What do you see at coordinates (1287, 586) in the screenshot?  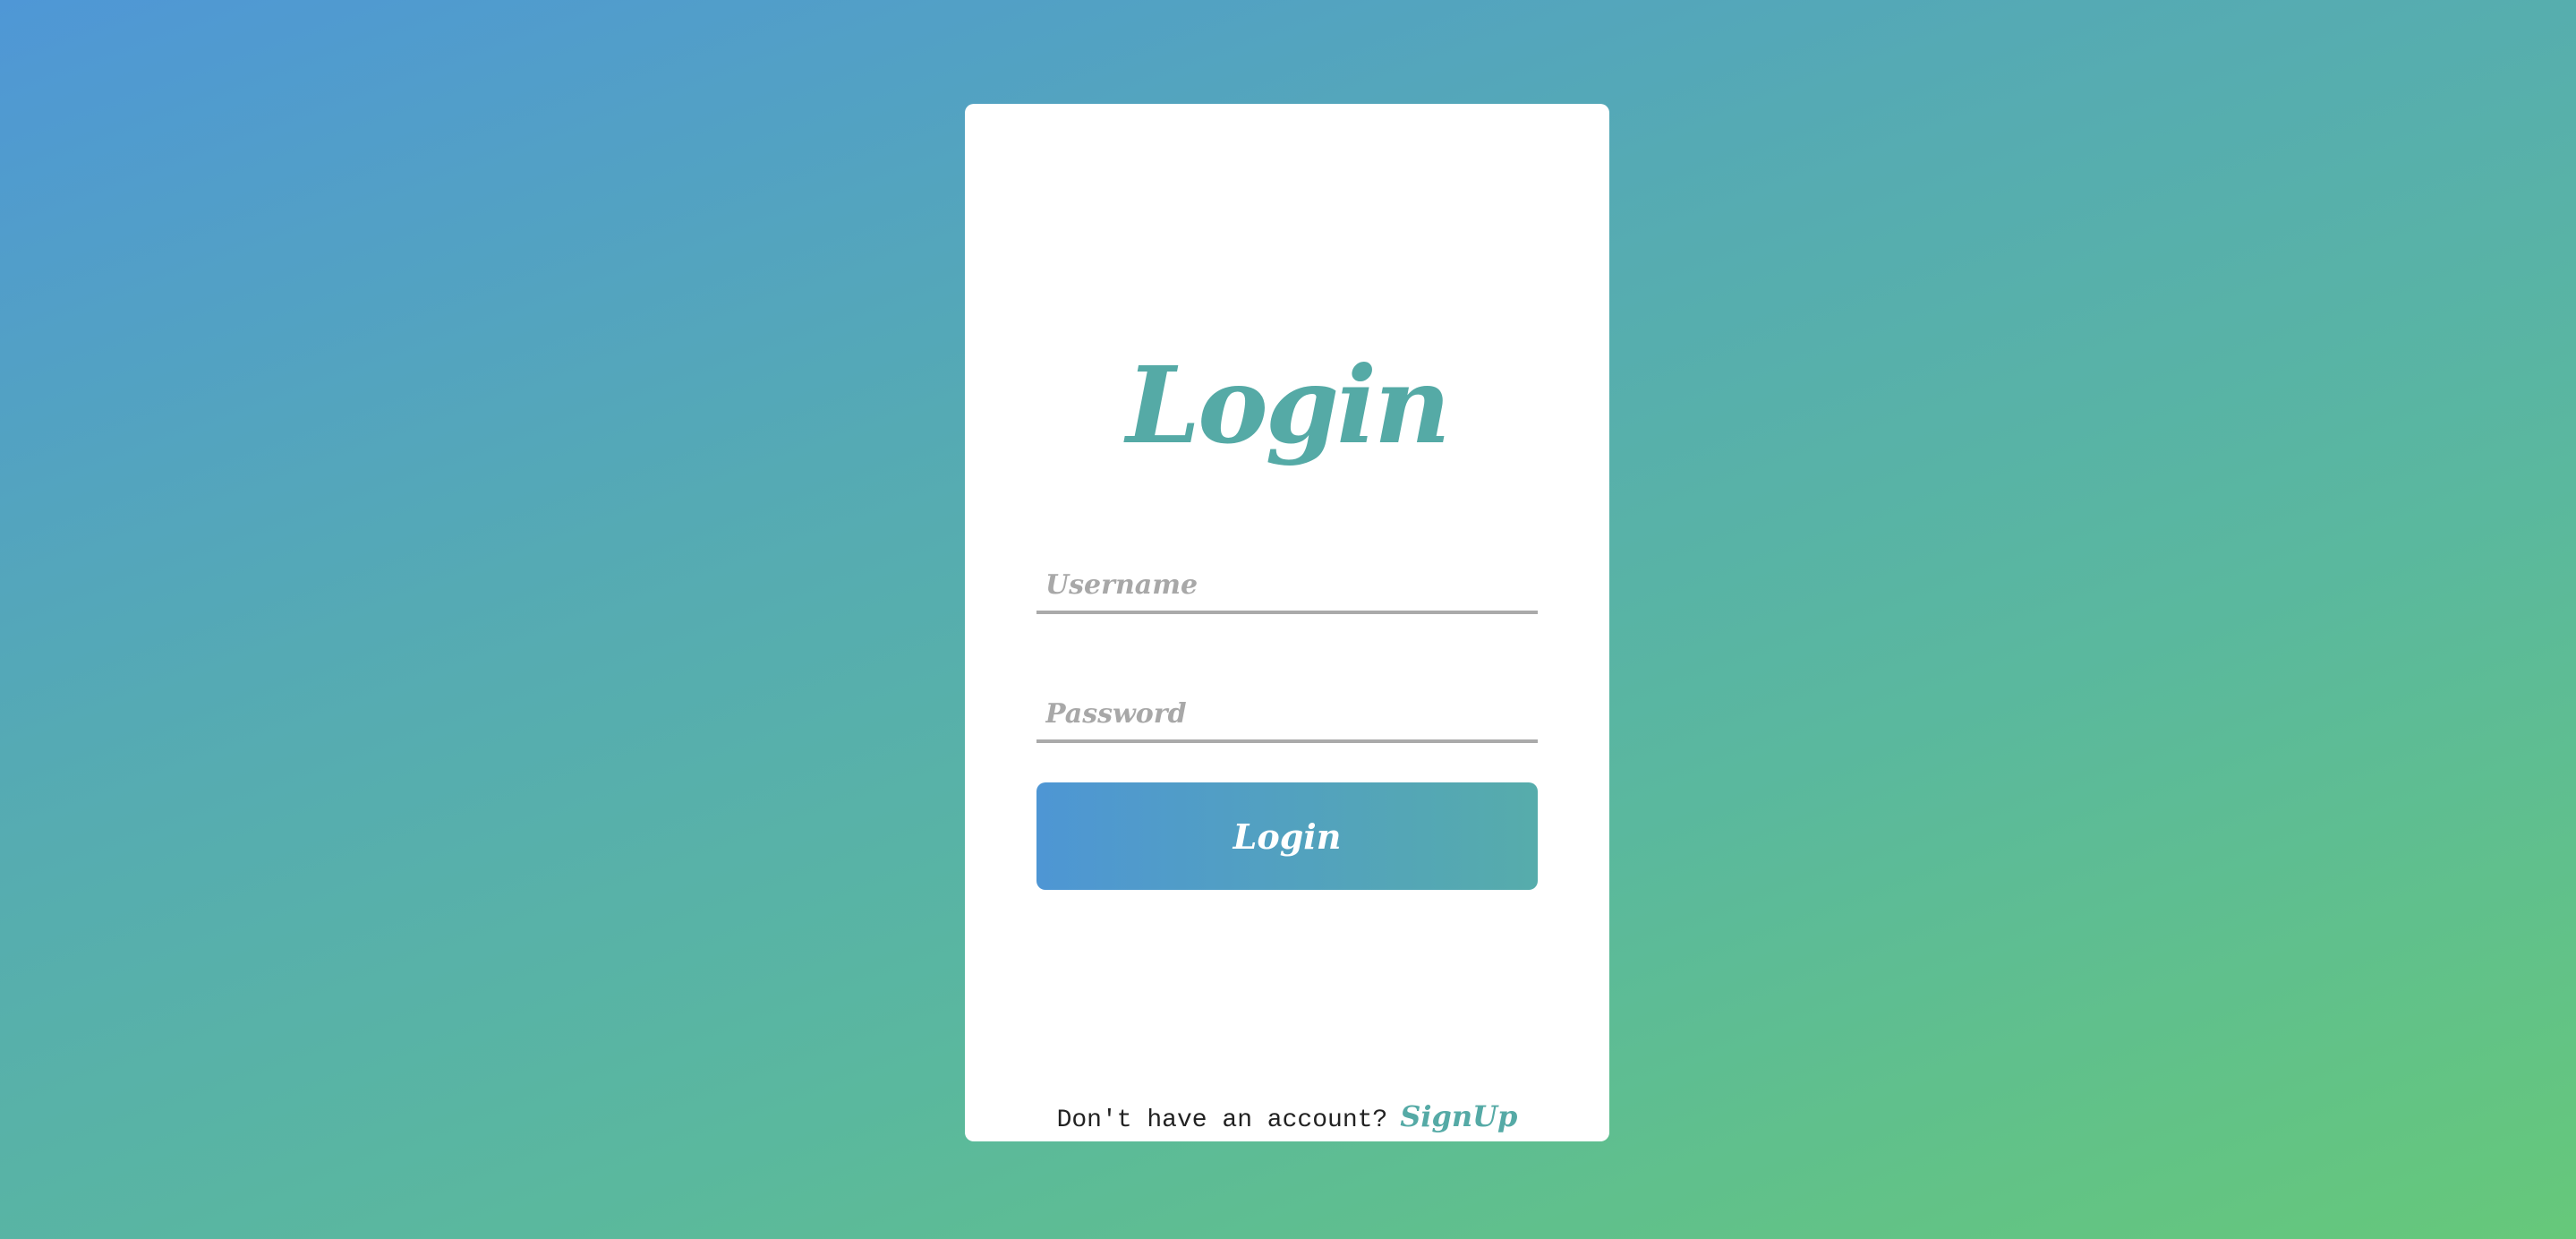 I see `username-input` at bounding box center [1287, 586].